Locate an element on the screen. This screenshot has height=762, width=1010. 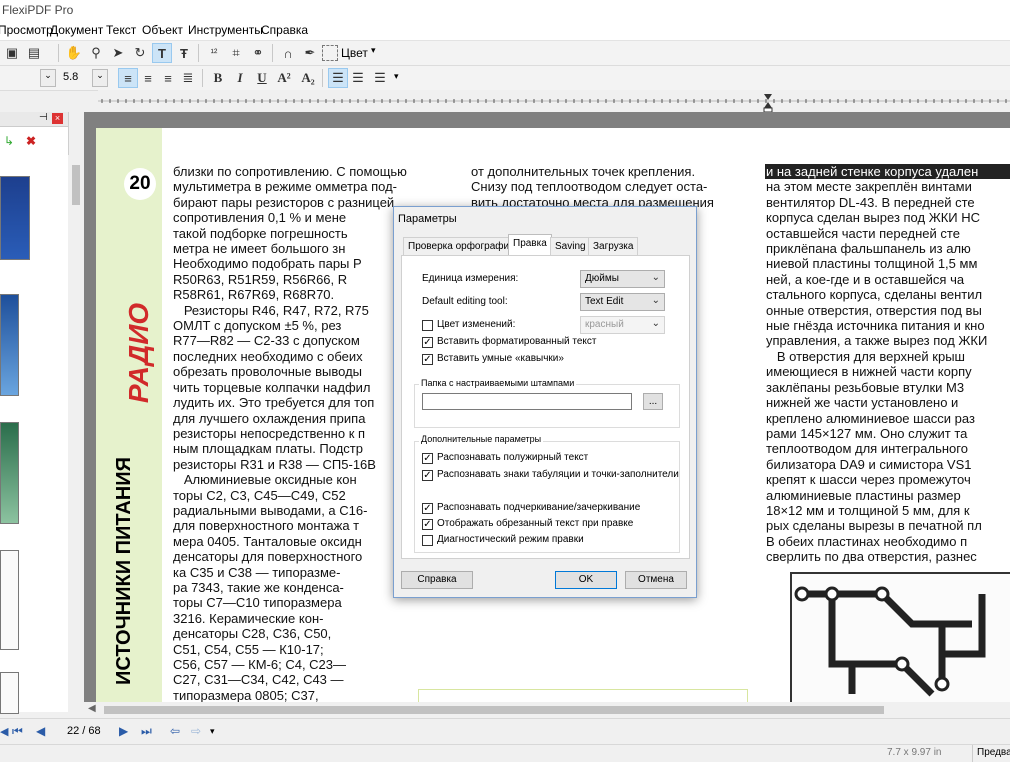
horizontal-ruler is located at coordinates (554, 101).